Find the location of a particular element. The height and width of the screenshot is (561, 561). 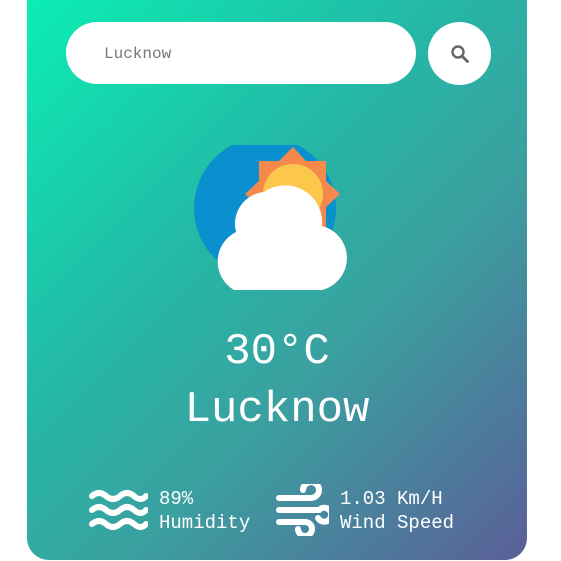

humidity-value: 89% is located at coordinates (176, 499).